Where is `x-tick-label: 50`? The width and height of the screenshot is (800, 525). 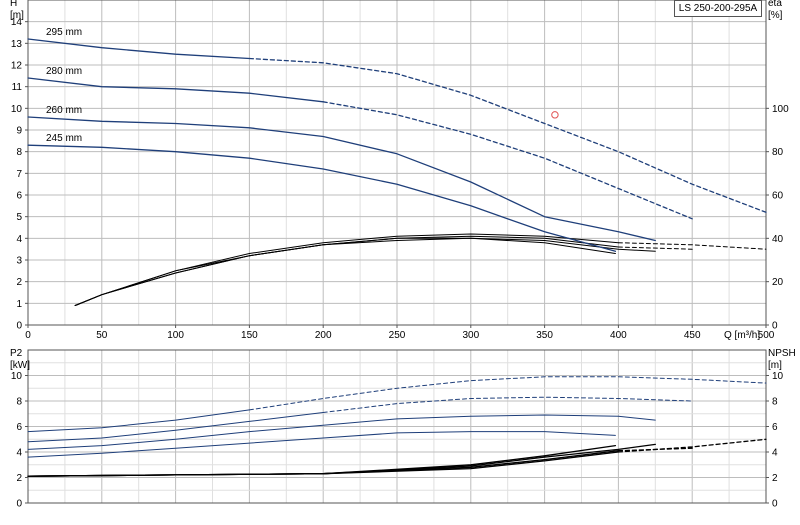 x-tick-label: 50 is located at coordinates (102, 335).